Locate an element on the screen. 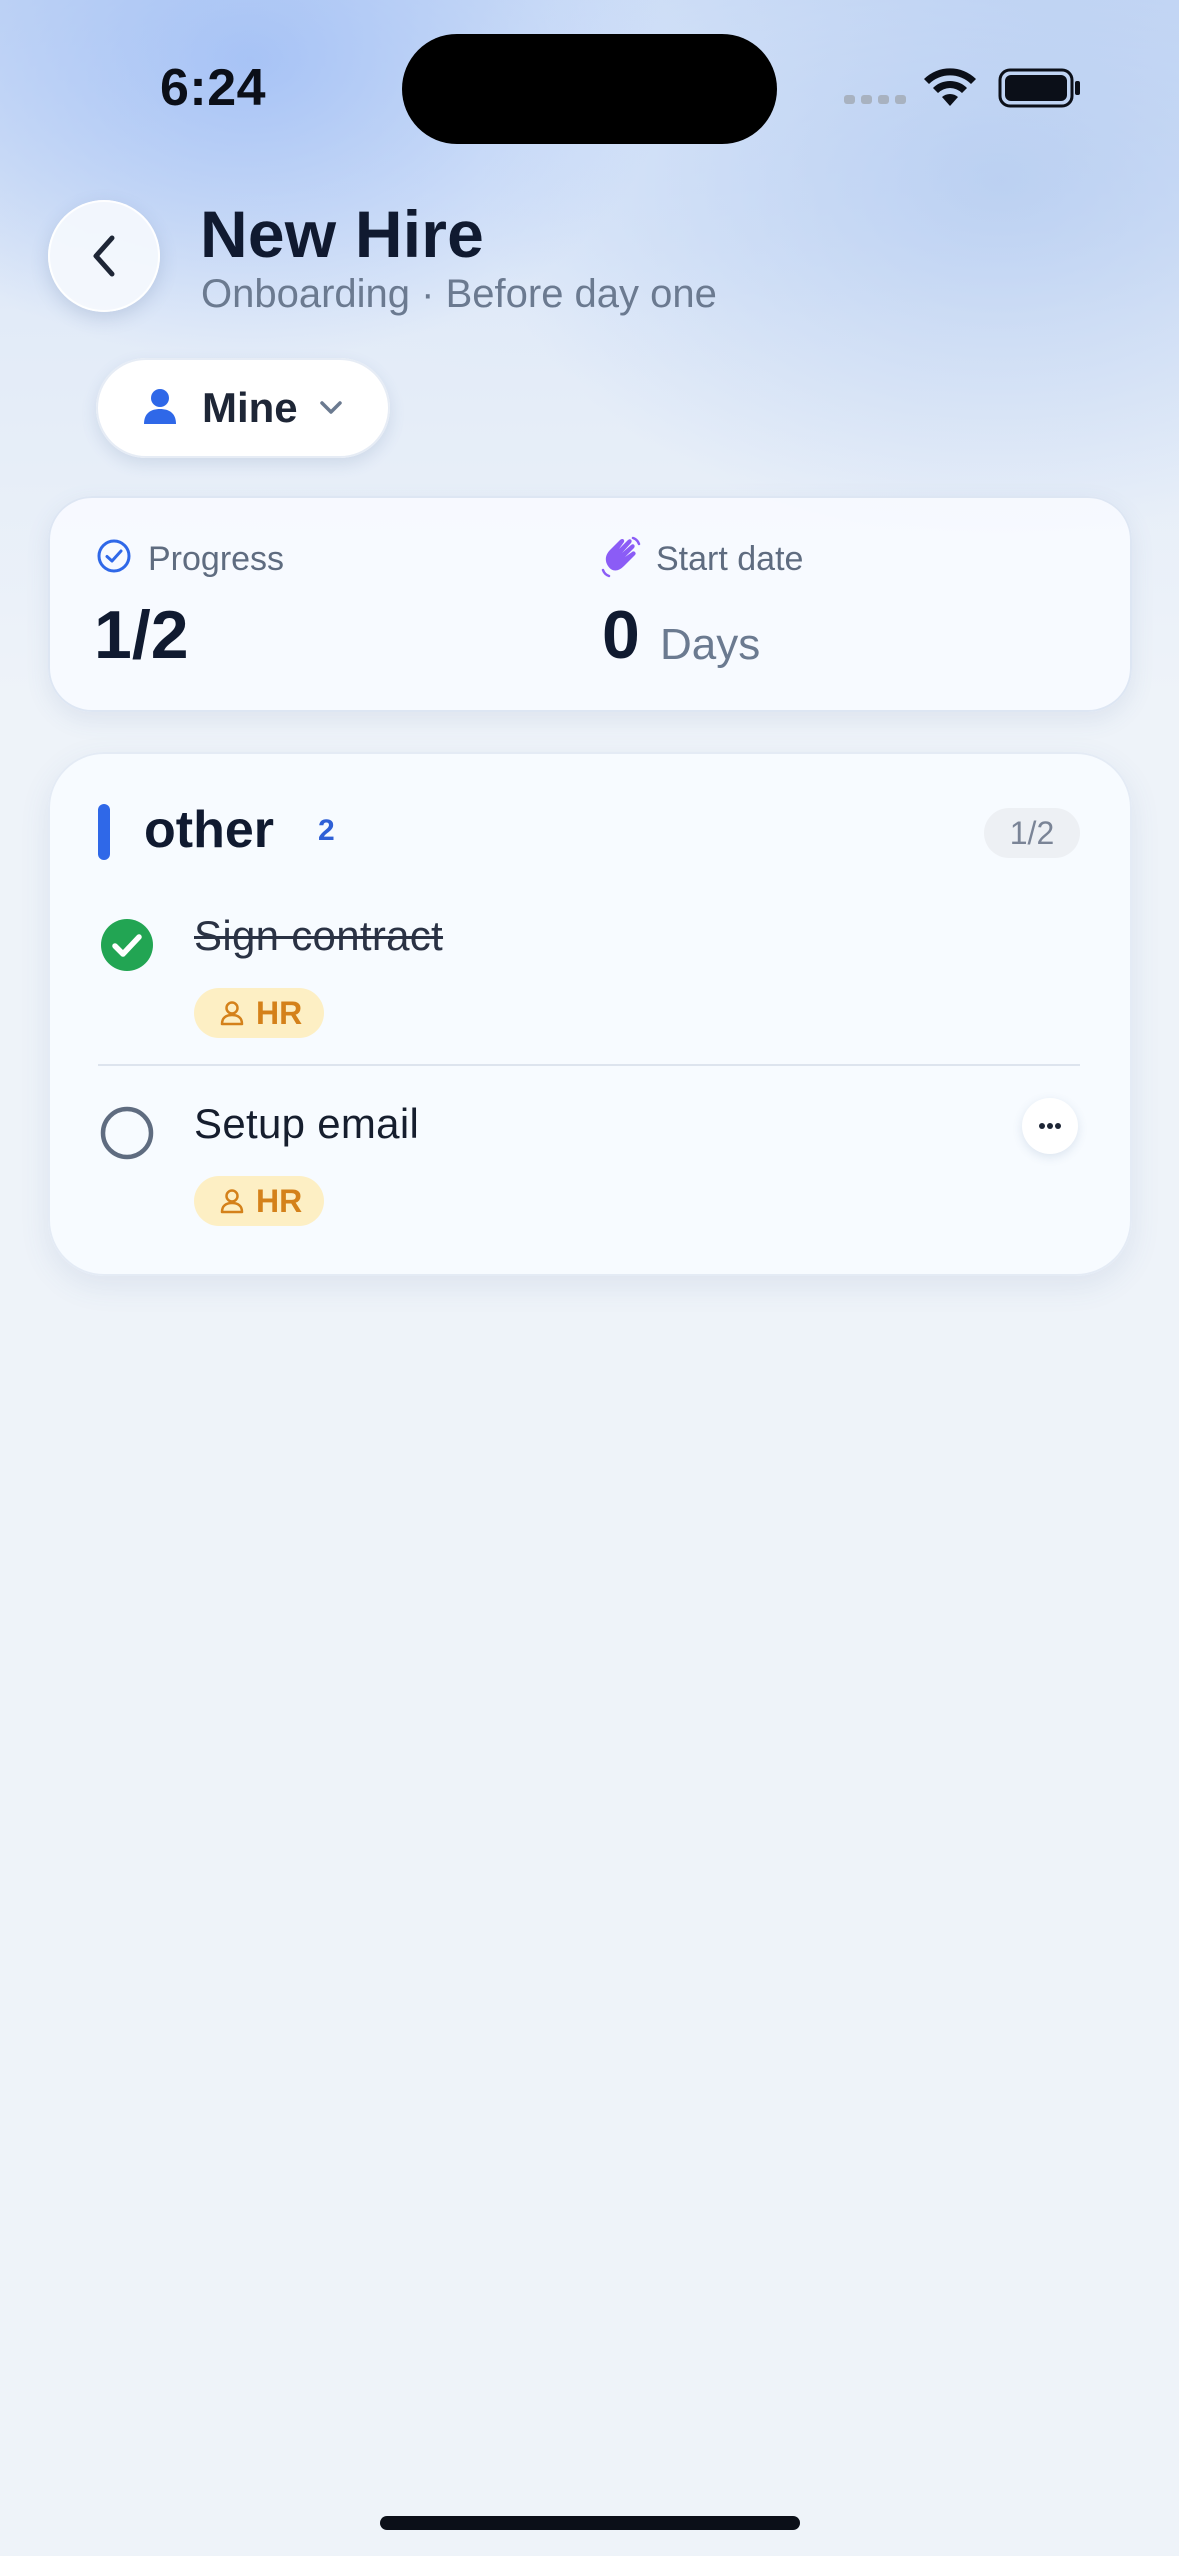 The width and height of the screenshot is (1179, 2556). start-date-unit: Days is located at coordinates (710, 644).